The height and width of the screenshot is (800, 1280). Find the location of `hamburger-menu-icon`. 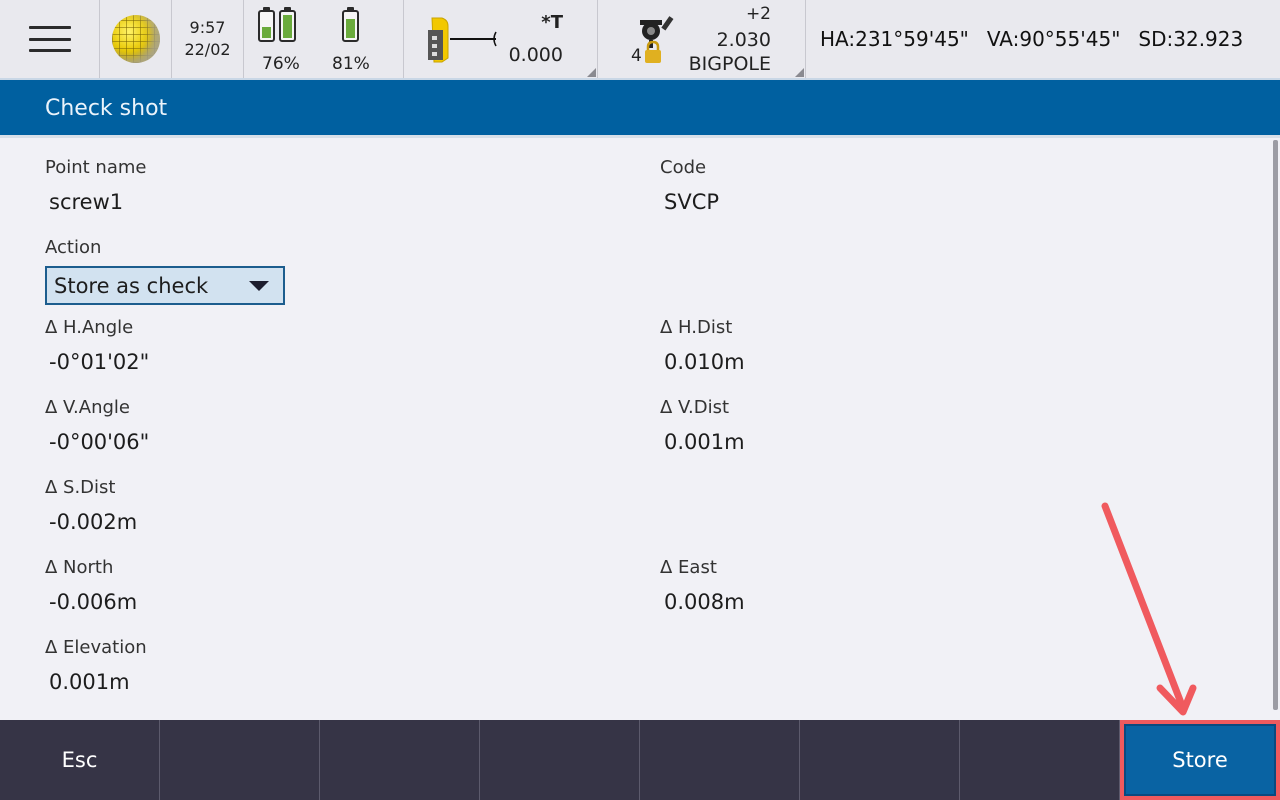

hamburger-menu-icon is located at coordinates (49, 39).